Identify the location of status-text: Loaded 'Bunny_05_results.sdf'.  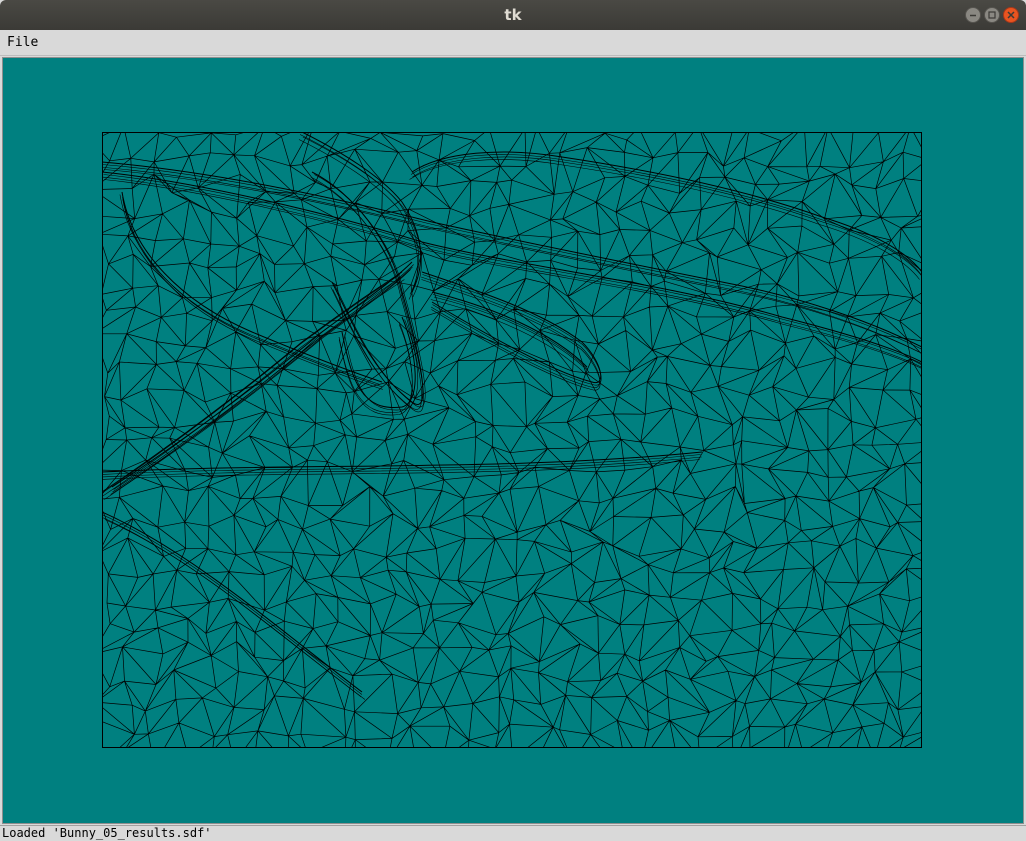
(107, 833).